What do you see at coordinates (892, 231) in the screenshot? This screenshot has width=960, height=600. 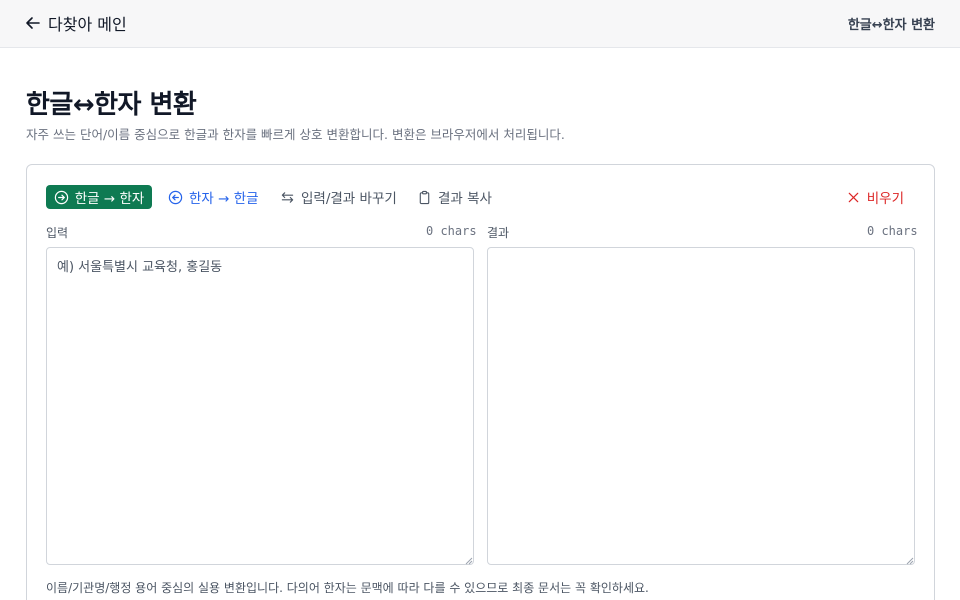 I see `output-char-count: 0 chars` at bounding box center [892, 231].